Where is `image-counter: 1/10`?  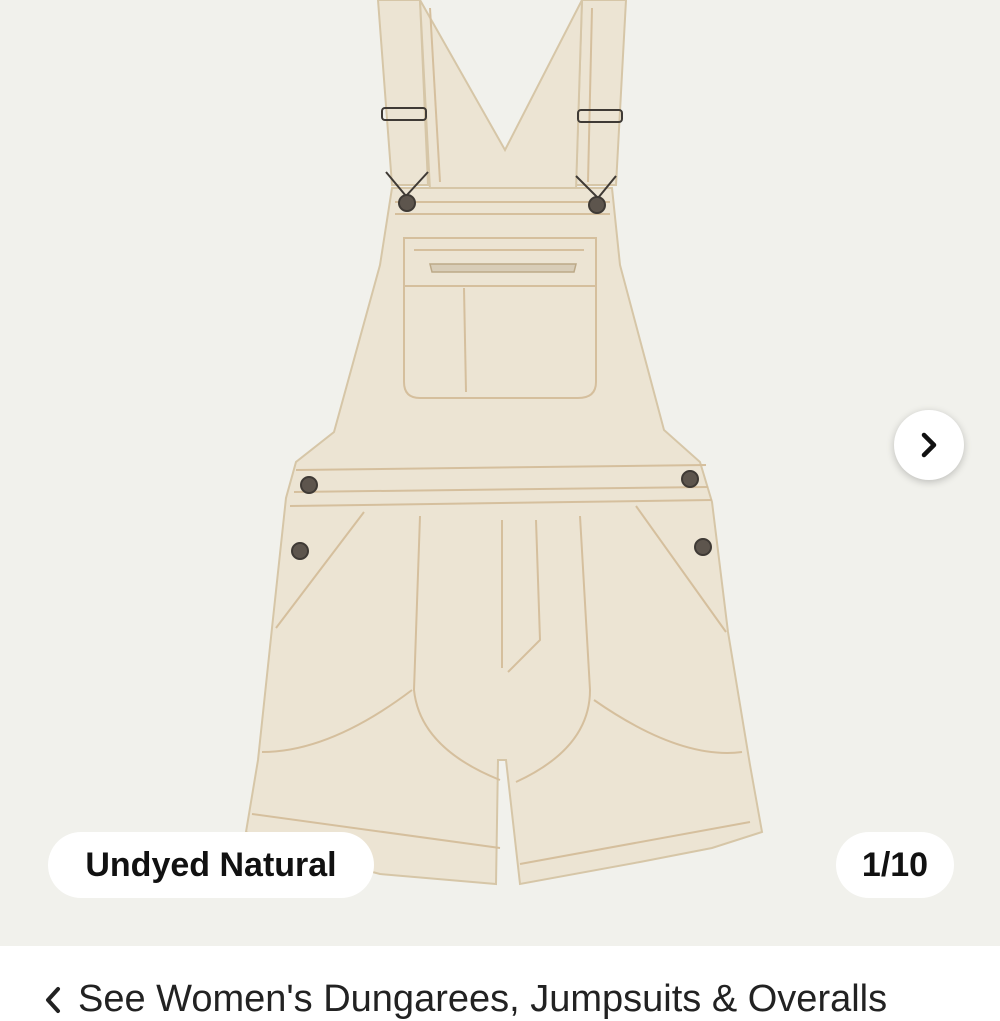
image-counter: 1/10 is located at coordinates (895, 864).